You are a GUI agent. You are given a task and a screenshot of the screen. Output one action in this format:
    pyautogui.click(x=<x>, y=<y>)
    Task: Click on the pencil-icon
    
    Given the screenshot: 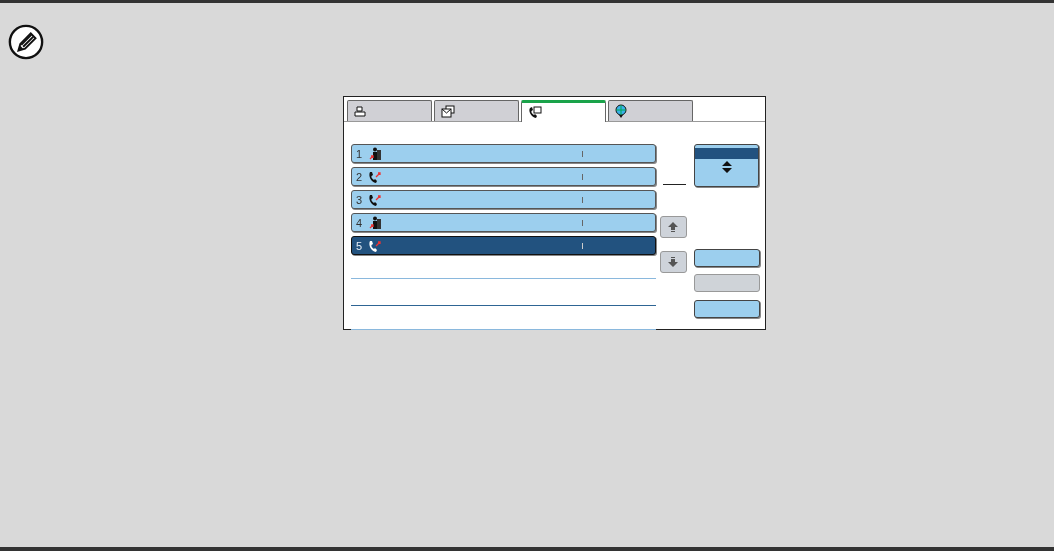 What is the action you would take?
    pyautogui.click(x=26, y=42)
    